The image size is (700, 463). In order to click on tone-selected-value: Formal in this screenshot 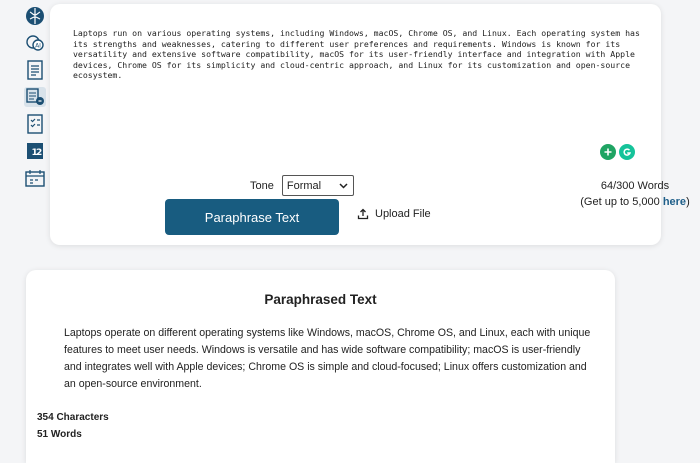, I will do `click(304, 185)`.